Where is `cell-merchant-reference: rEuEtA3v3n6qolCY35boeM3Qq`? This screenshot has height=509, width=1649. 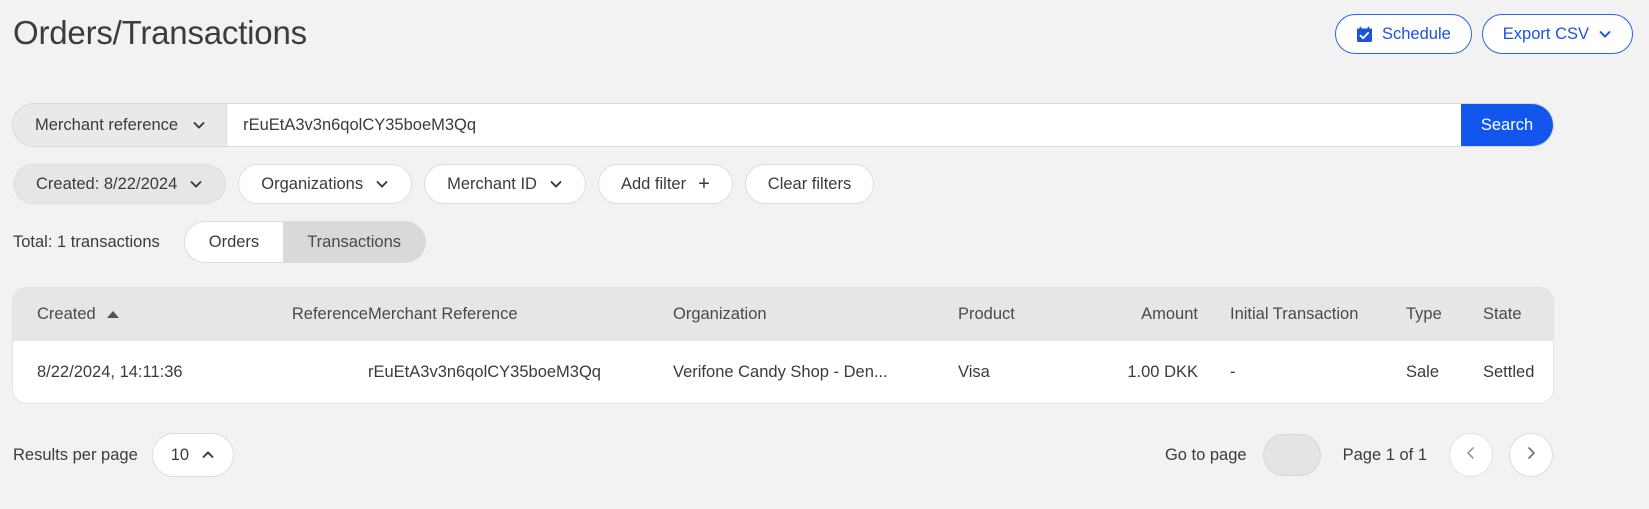
cell-merchant-reference: rEuEtA3v3n6qolCY35boeM3Qq is located at coordinates (520, 372).